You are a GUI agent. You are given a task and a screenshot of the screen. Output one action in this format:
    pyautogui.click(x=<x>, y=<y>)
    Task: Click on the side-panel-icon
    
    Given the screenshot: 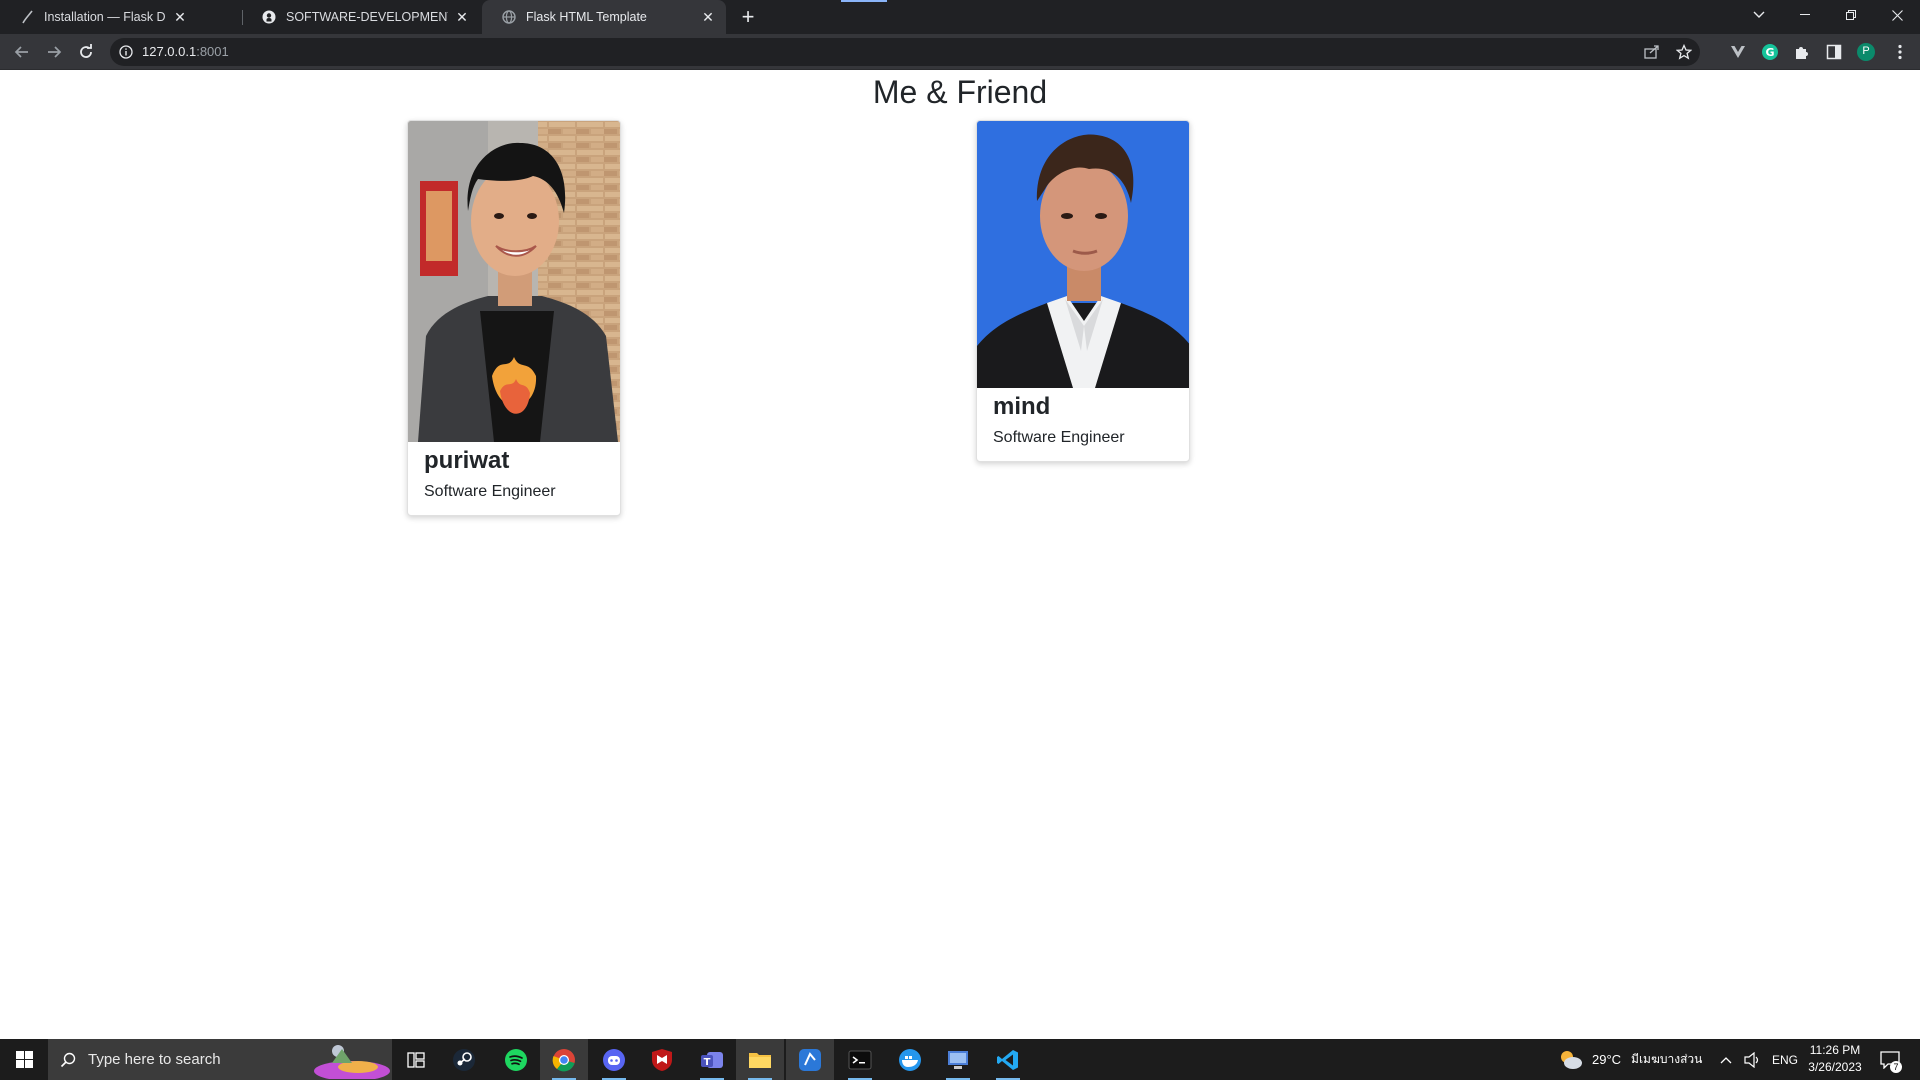 What is the action you would take?
    pyautogui.click(x=1834, y=52)
    